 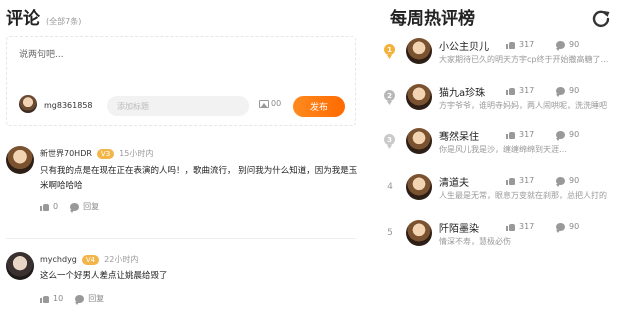 I want to click on image-count: 00, so click(x=276, y=103).